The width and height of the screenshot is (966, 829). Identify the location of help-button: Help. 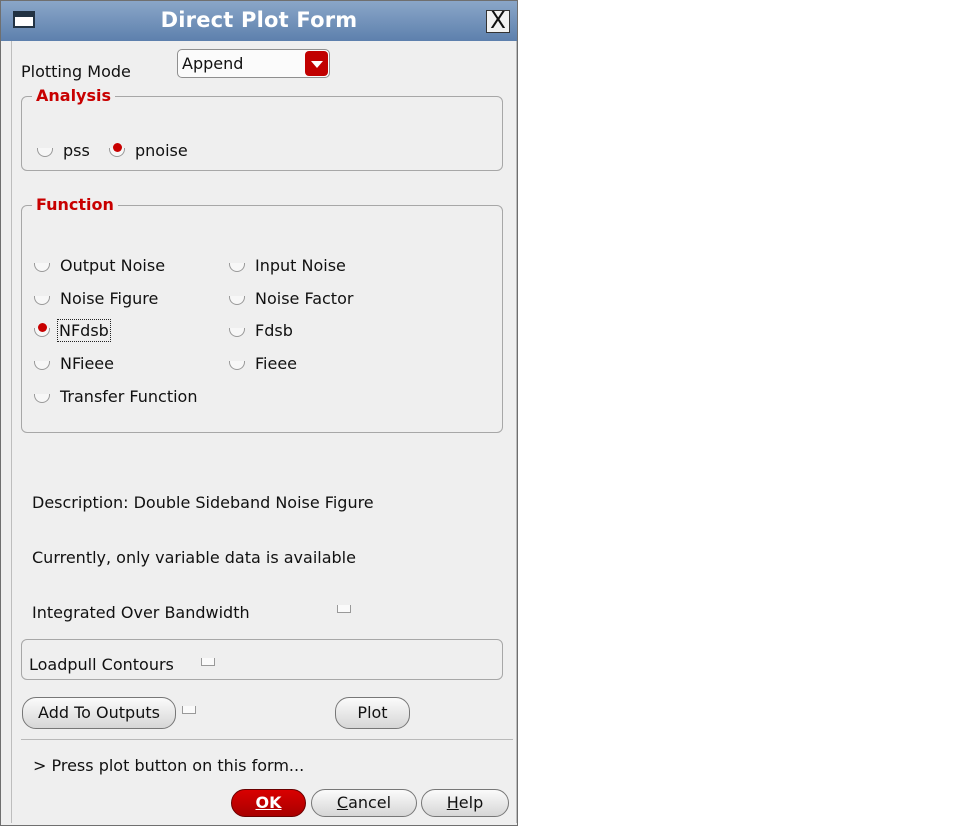
(465, 803).